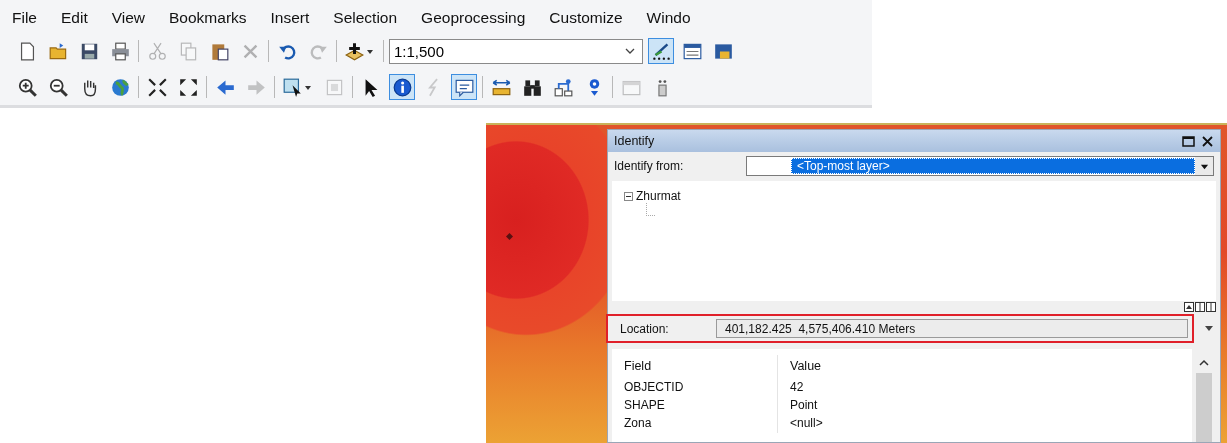 Image resolution: width=1227 pixels, height=443 pixels. What do you see at coordinates (563, 87) in the screenshot?
I see `route-nodes-icon` at bounding box center [563, 87].